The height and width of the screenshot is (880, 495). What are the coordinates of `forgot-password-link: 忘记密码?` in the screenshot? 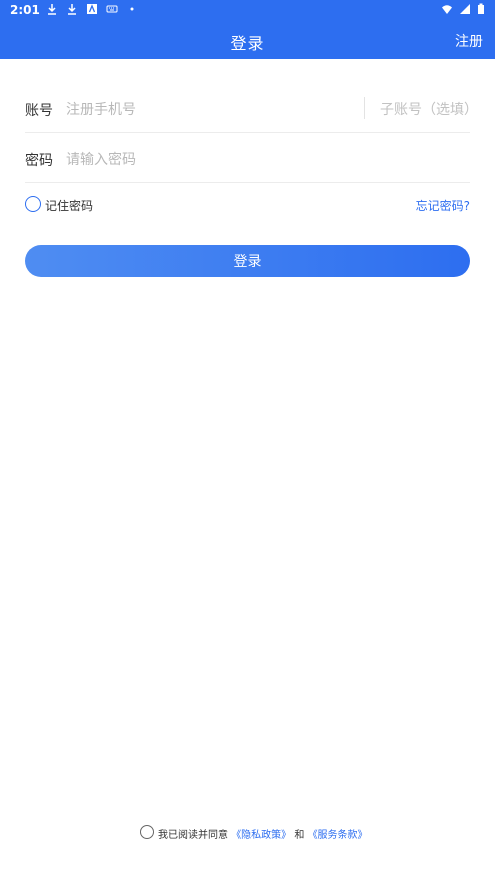 It's located at (443, 205).